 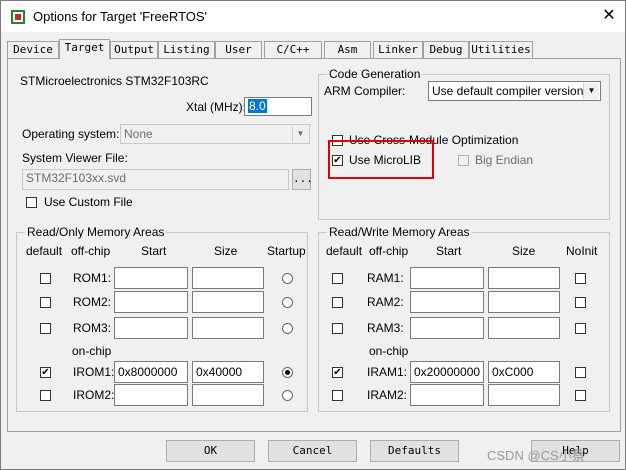 I want to click on rom3-label: ROM3:, so click(x=92, y=328).